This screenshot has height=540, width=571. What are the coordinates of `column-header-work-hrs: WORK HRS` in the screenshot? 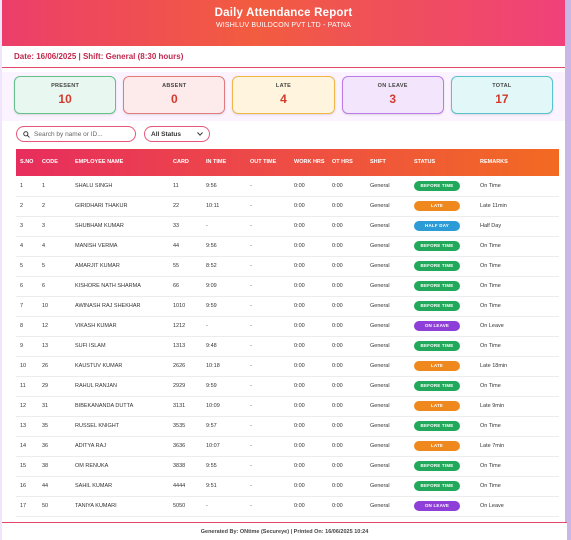 It's located at (309, 162).